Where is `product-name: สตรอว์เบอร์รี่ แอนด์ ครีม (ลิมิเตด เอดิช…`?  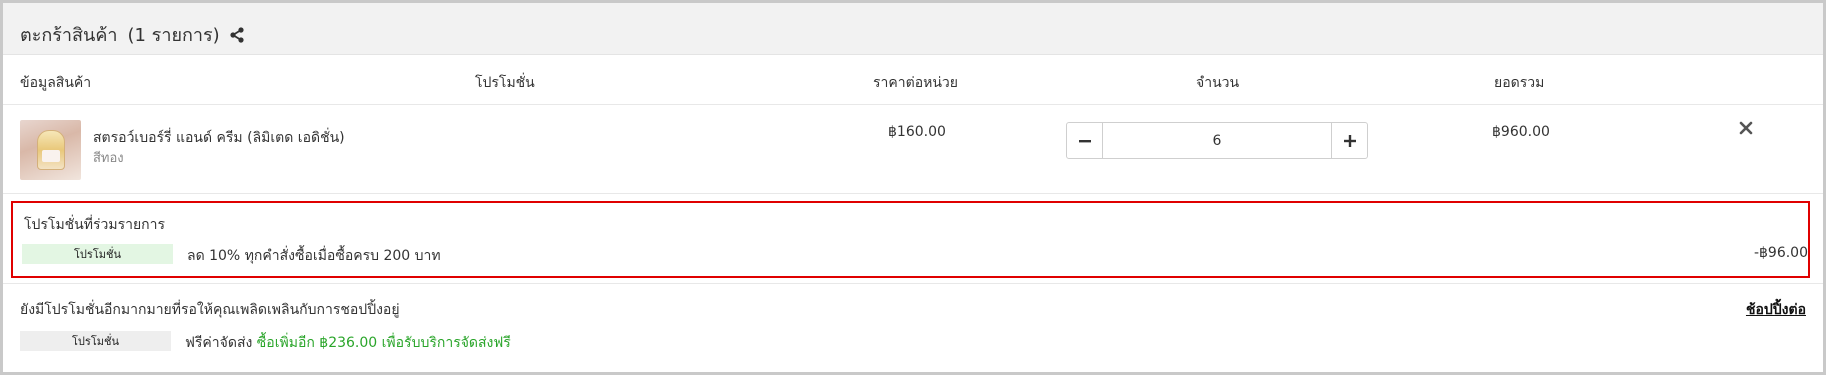 product-name: สตรอว์เบอร์รี่ แอนด์ ครีม (ลิมิเตด เอดิช… is located at coordinates (219, 138).